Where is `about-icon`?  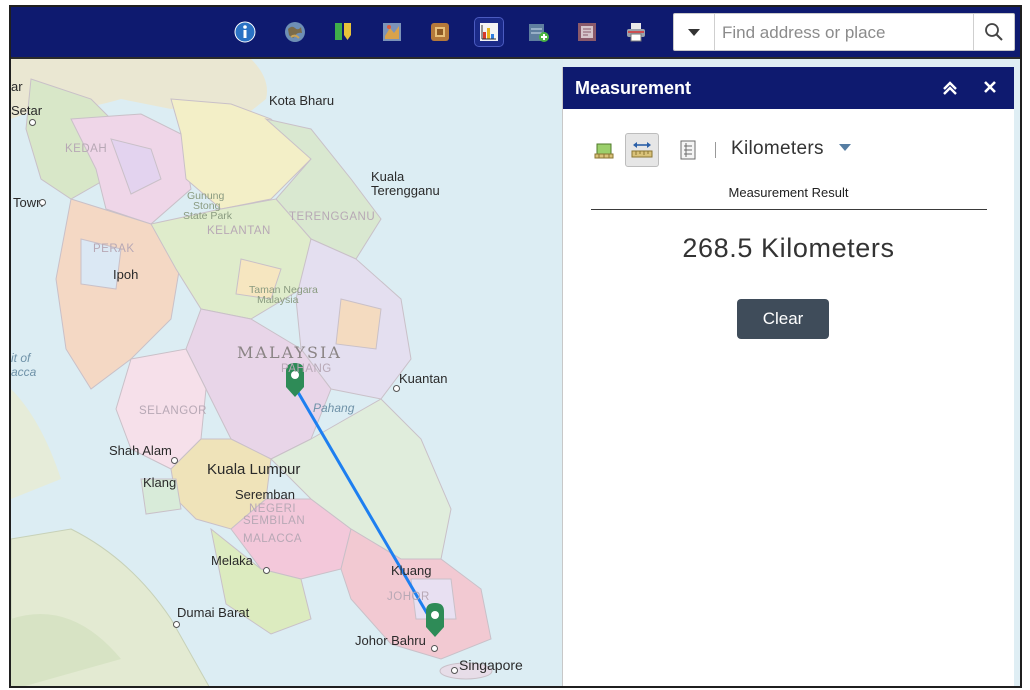
about-icon is located at coordinates (245, 32).